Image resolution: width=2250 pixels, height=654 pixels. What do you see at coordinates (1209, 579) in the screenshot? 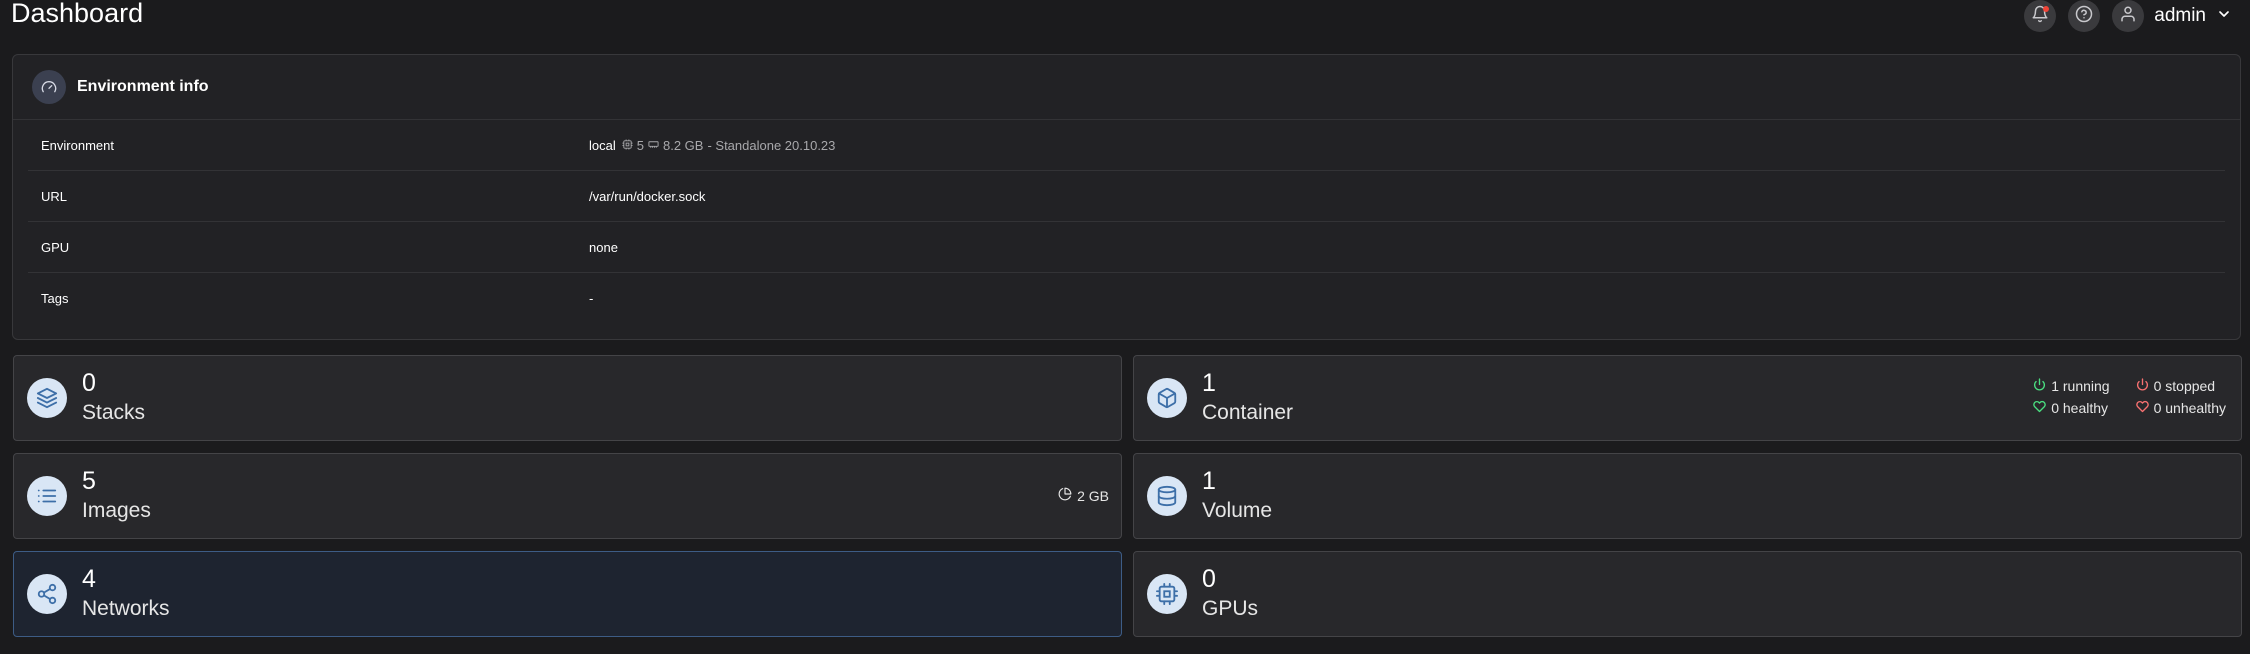
I see `gpus-count: 0` at bounding box center [1209, 579].